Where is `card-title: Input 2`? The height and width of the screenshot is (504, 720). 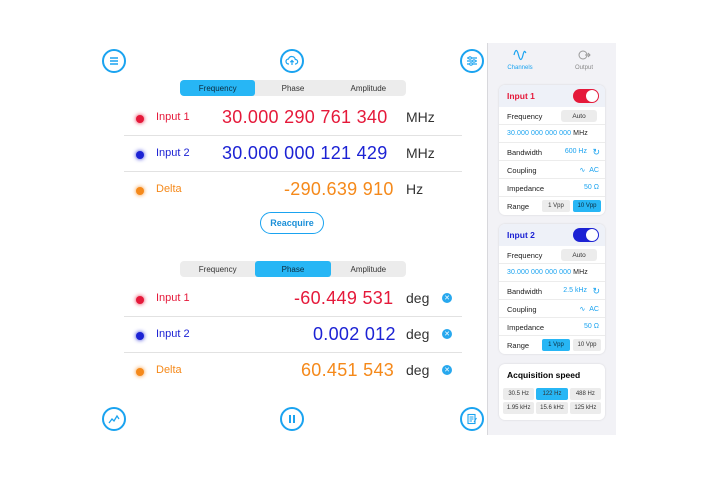 card-title: Input 2 is located at coordinates (521, 235).